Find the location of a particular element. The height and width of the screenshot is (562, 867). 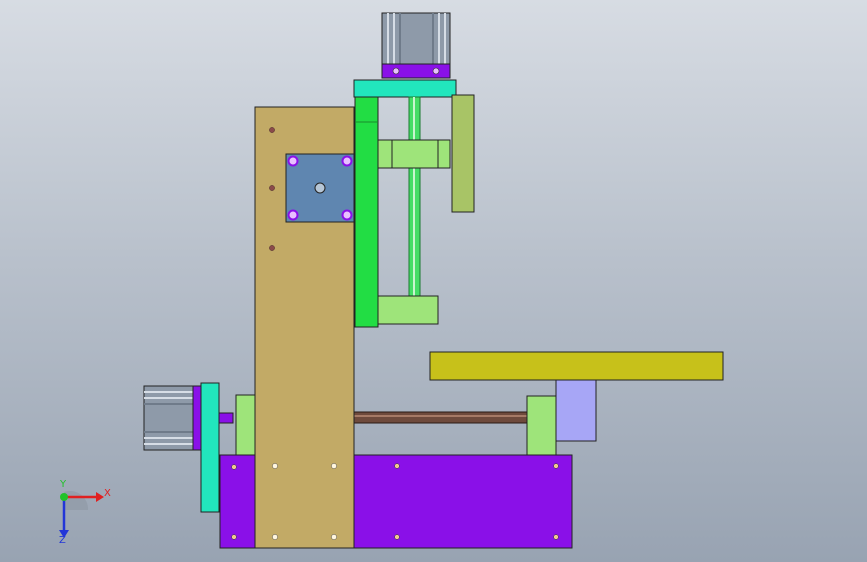

y-axis-marker is located at coordinates (64, 497).